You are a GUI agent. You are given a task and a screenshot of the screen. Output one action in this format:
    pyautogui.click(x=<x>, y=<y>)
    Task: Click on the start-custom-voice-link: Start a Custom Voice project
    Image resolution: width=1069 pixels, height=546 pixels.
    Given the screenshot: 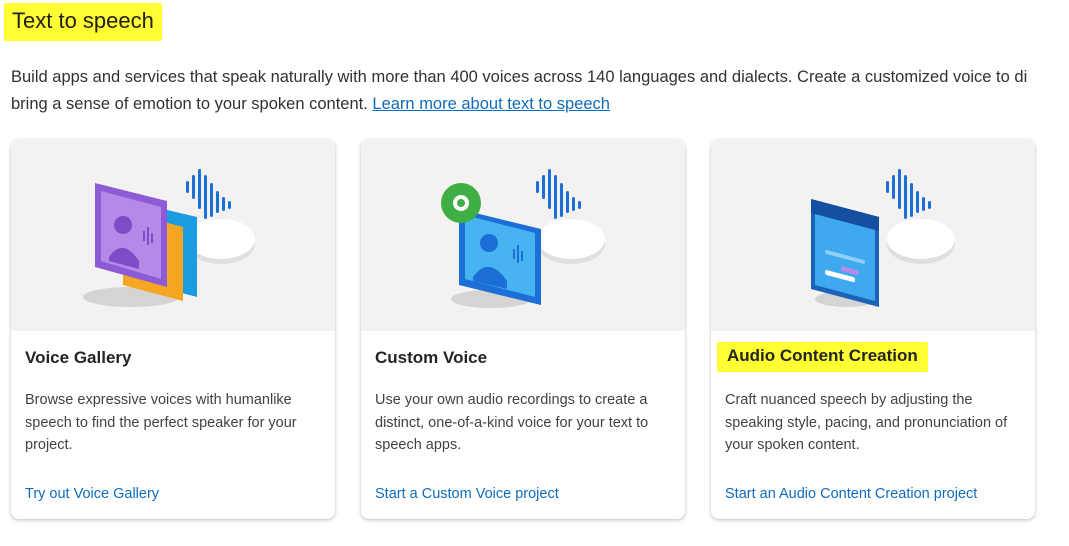 What is the action you would take?
    pyautogui.click(x=467, y=494)
    